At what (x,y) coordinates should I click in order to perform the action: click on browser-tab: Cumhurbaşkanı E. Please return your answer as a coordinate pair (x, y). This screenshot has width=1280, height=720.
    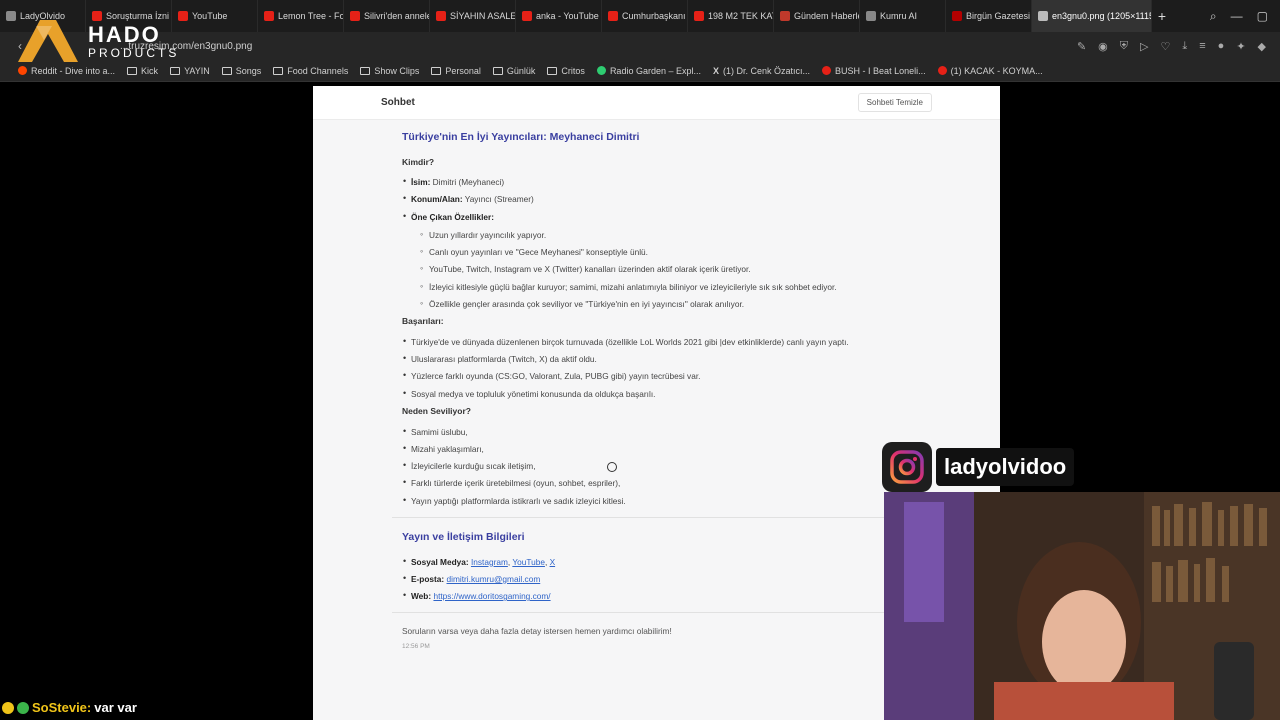
    Looking at the image, I should click on (645, 16).